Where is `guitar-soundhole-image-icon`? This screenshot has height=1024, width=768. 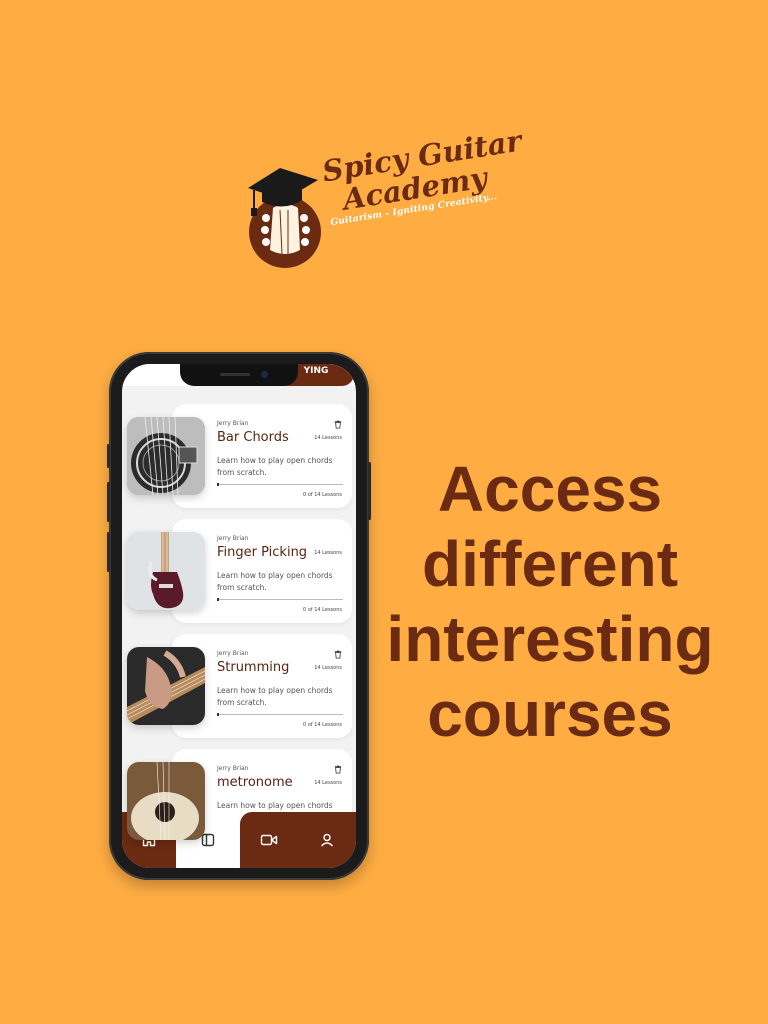 guitar-soundhole-image-icon is located at coordinates (166, 456).